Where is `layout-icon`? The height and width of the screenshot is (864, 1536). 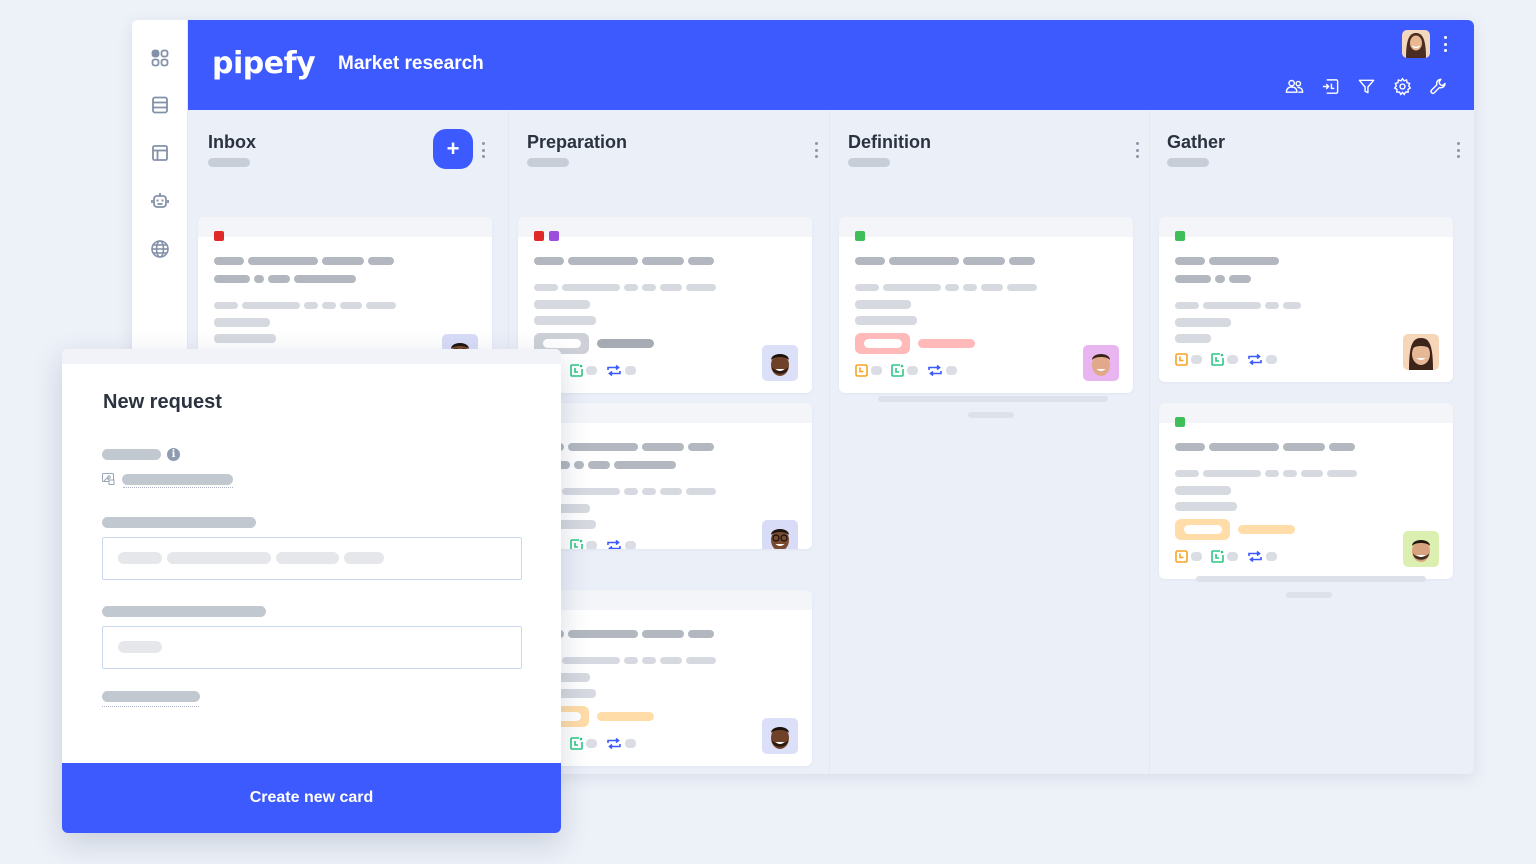
layout-icon is located at coordinates (160, 153).